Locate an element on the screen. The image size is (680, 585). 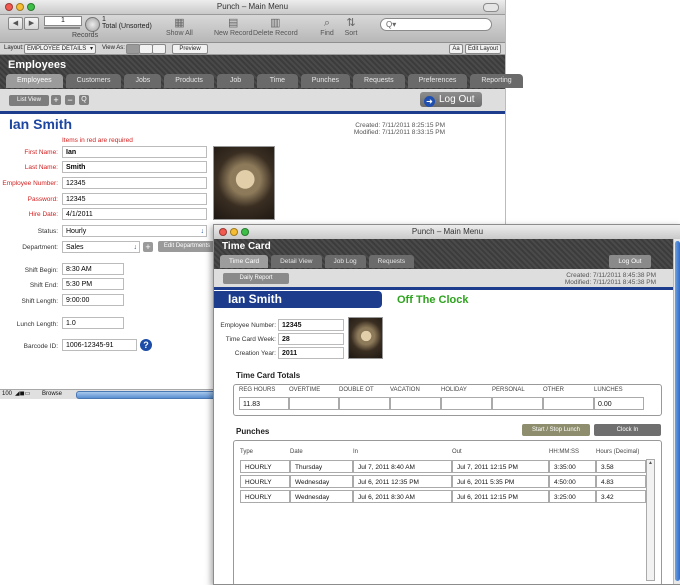
table-cell: Jul 6, 2011 5:35 PM is located at coordinates (500, 481).